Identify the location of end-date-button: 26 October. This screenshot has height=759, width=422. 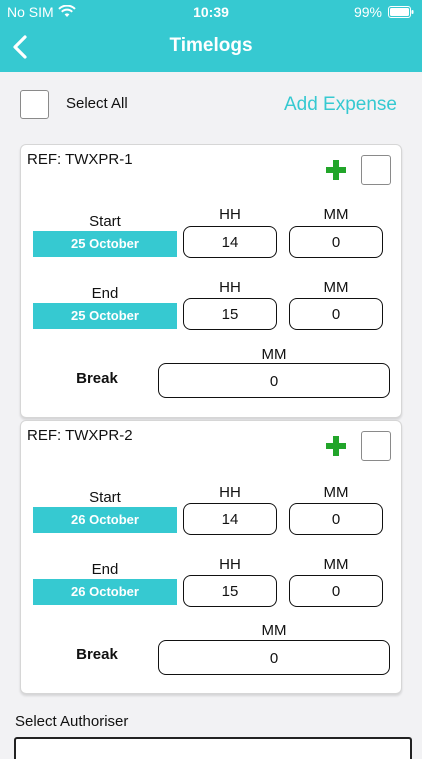
(105, 592).